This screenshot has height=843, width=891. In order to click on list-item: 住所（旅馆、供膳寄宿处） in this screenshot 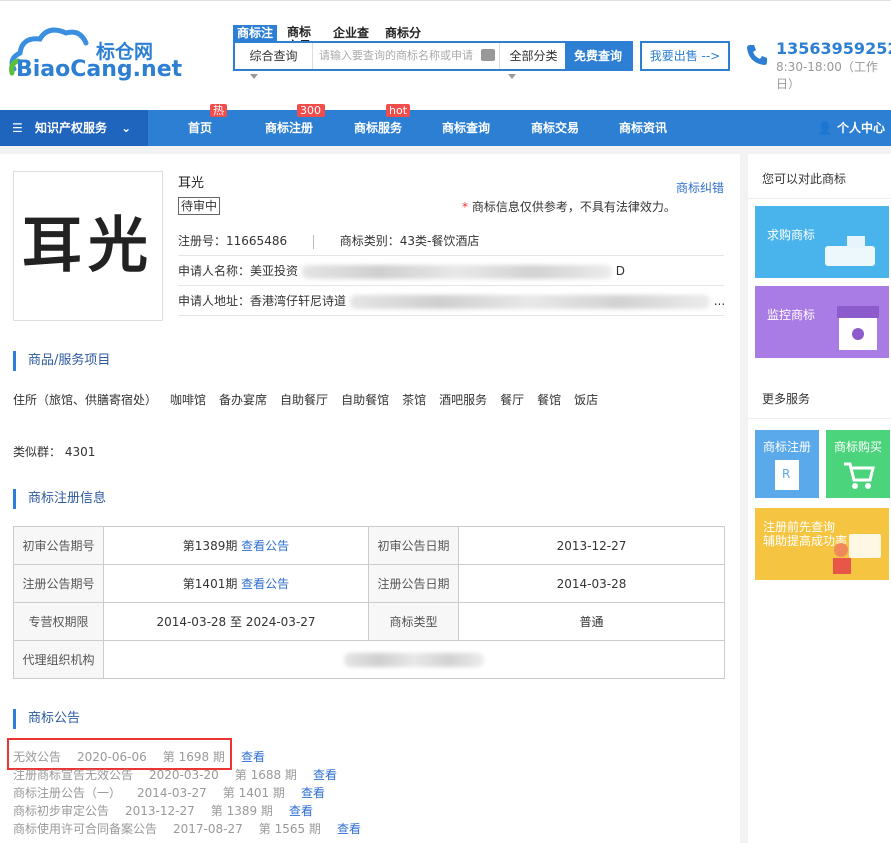, I will do `click(85, 400)`.